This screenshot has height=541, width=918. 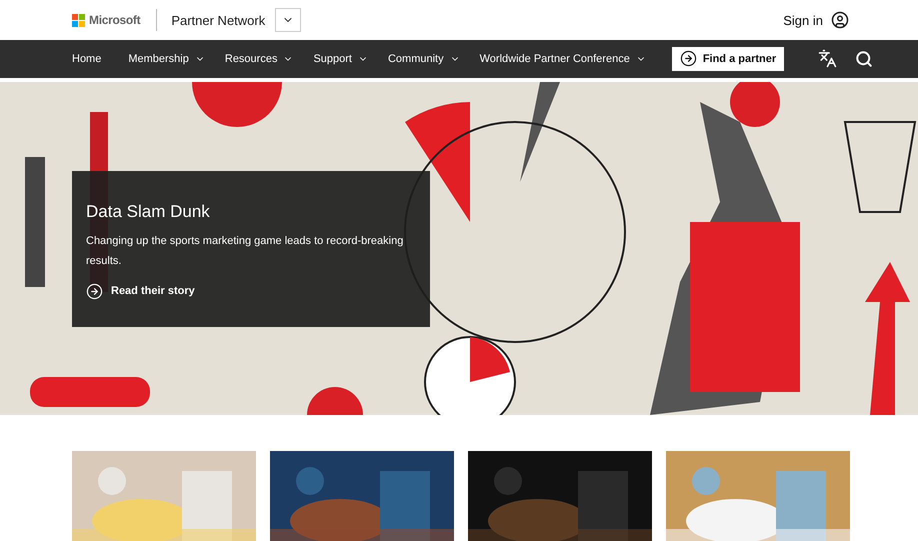 I want to click on story-text: Changing up the sports marketing game leads to record-breaking results., so click(x=245, y=251).